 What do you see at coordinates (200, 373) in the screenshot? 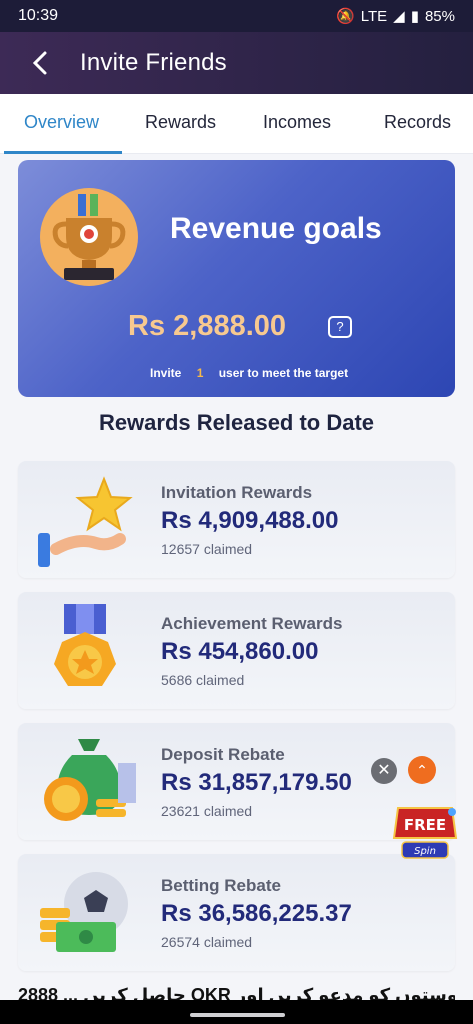
I see `invite-count: 1` at bounding box center [200, 373].